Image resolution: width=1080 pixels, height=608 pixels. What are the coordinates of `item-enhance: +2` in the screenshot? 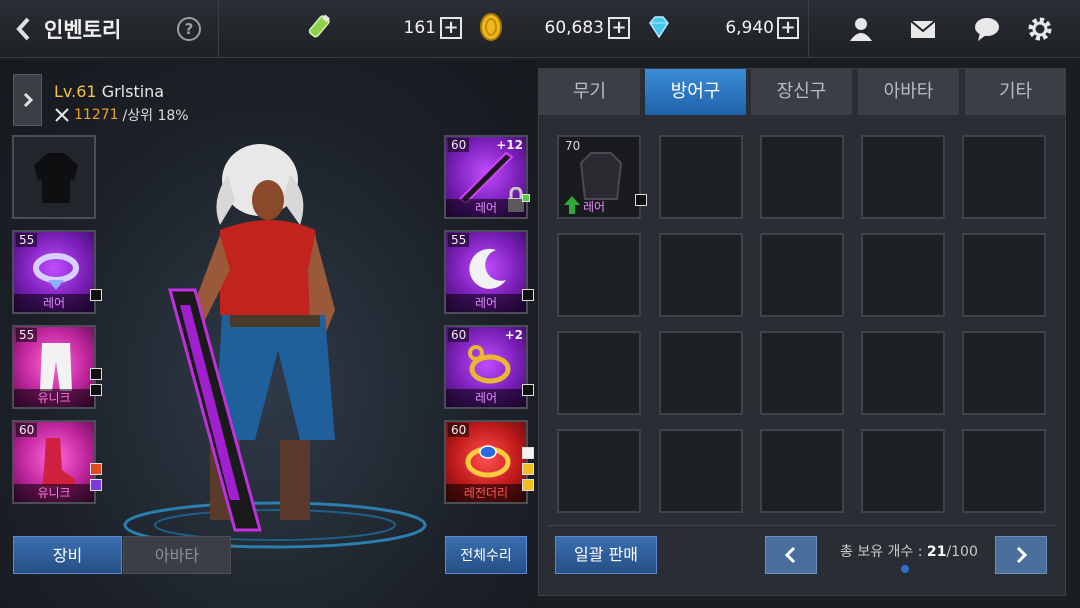 It's located at (513, 335).